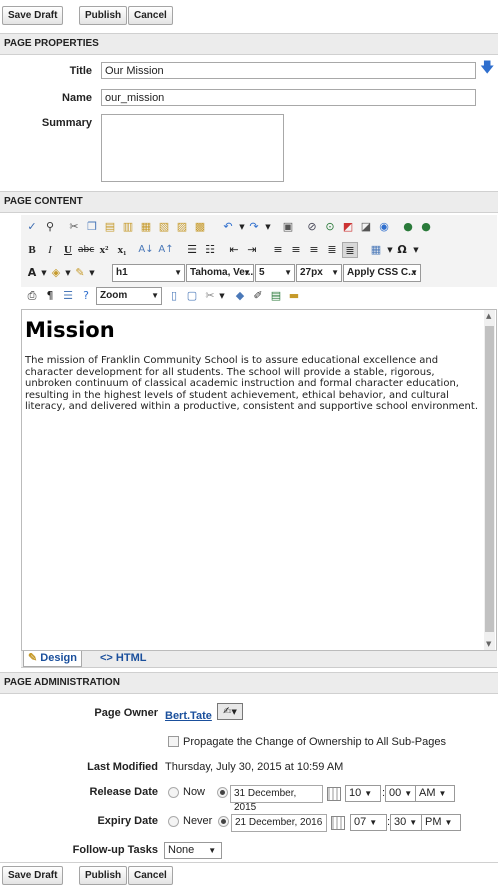 The height and width of the screenshot is (885, 498). I want to click on pencil-icon: ✎, so click(33, 658).